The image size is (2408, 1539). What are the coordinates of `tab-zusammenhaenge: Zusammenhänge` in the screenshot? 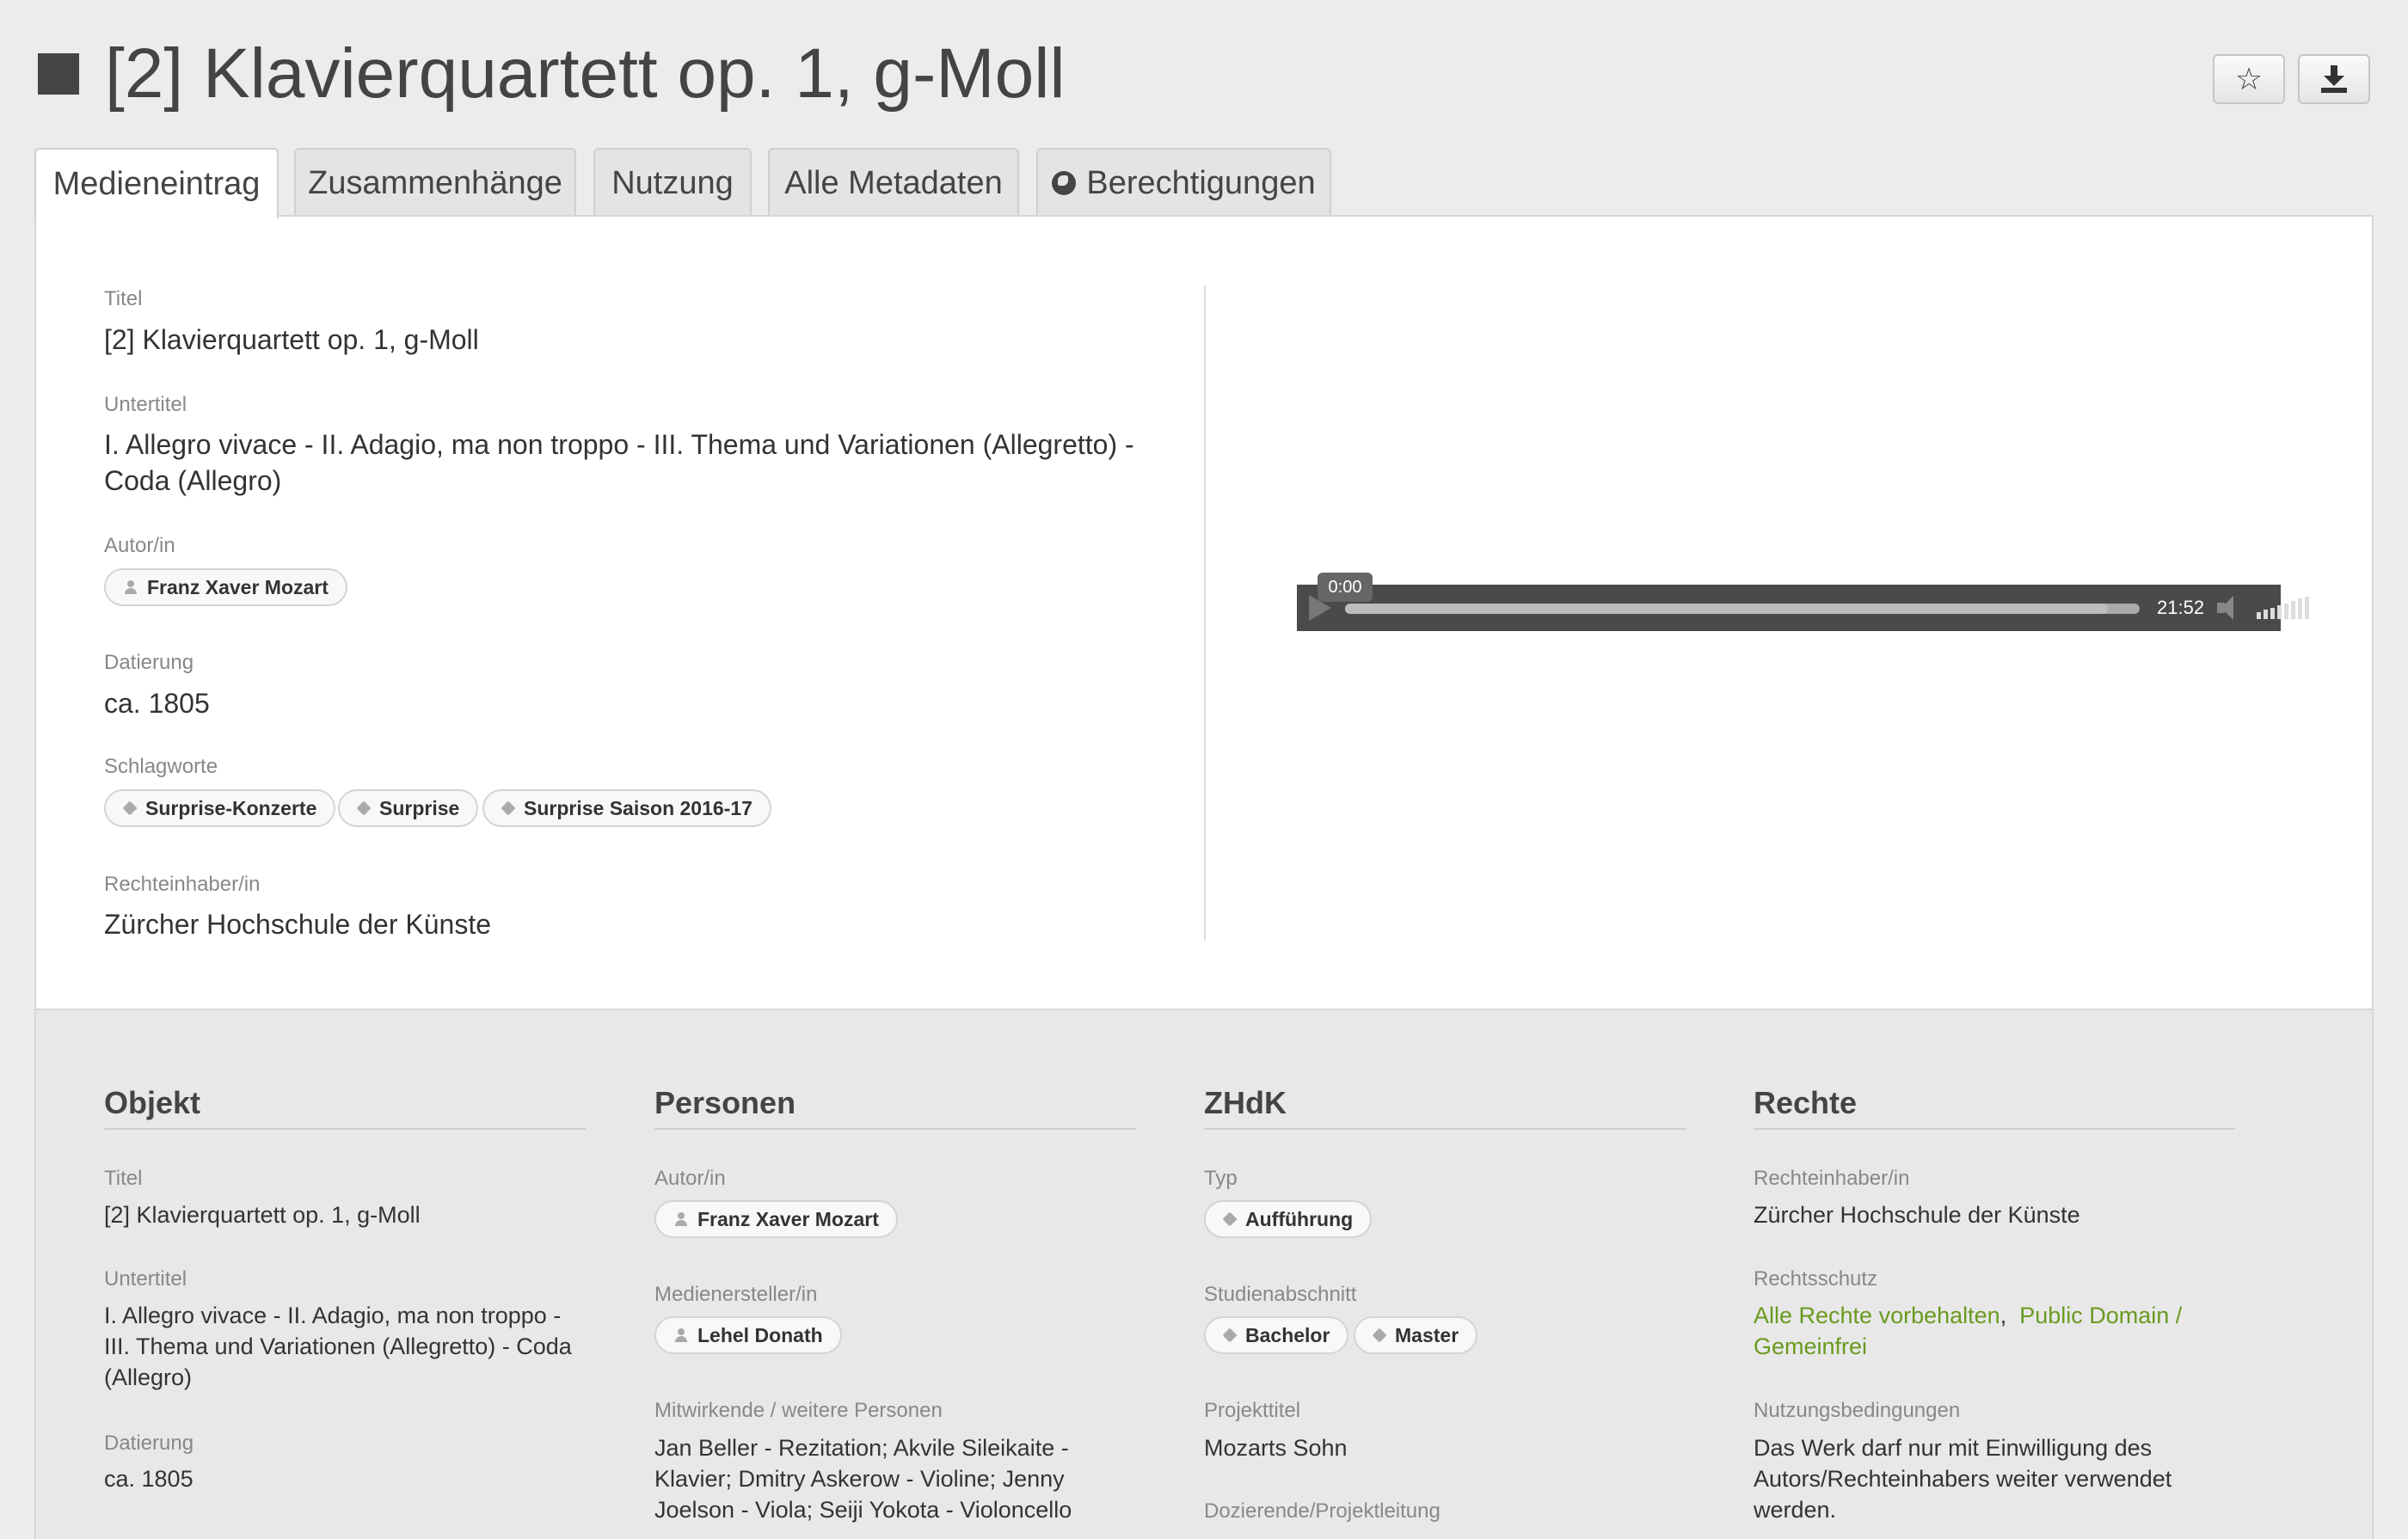 It's located at (435, 182).